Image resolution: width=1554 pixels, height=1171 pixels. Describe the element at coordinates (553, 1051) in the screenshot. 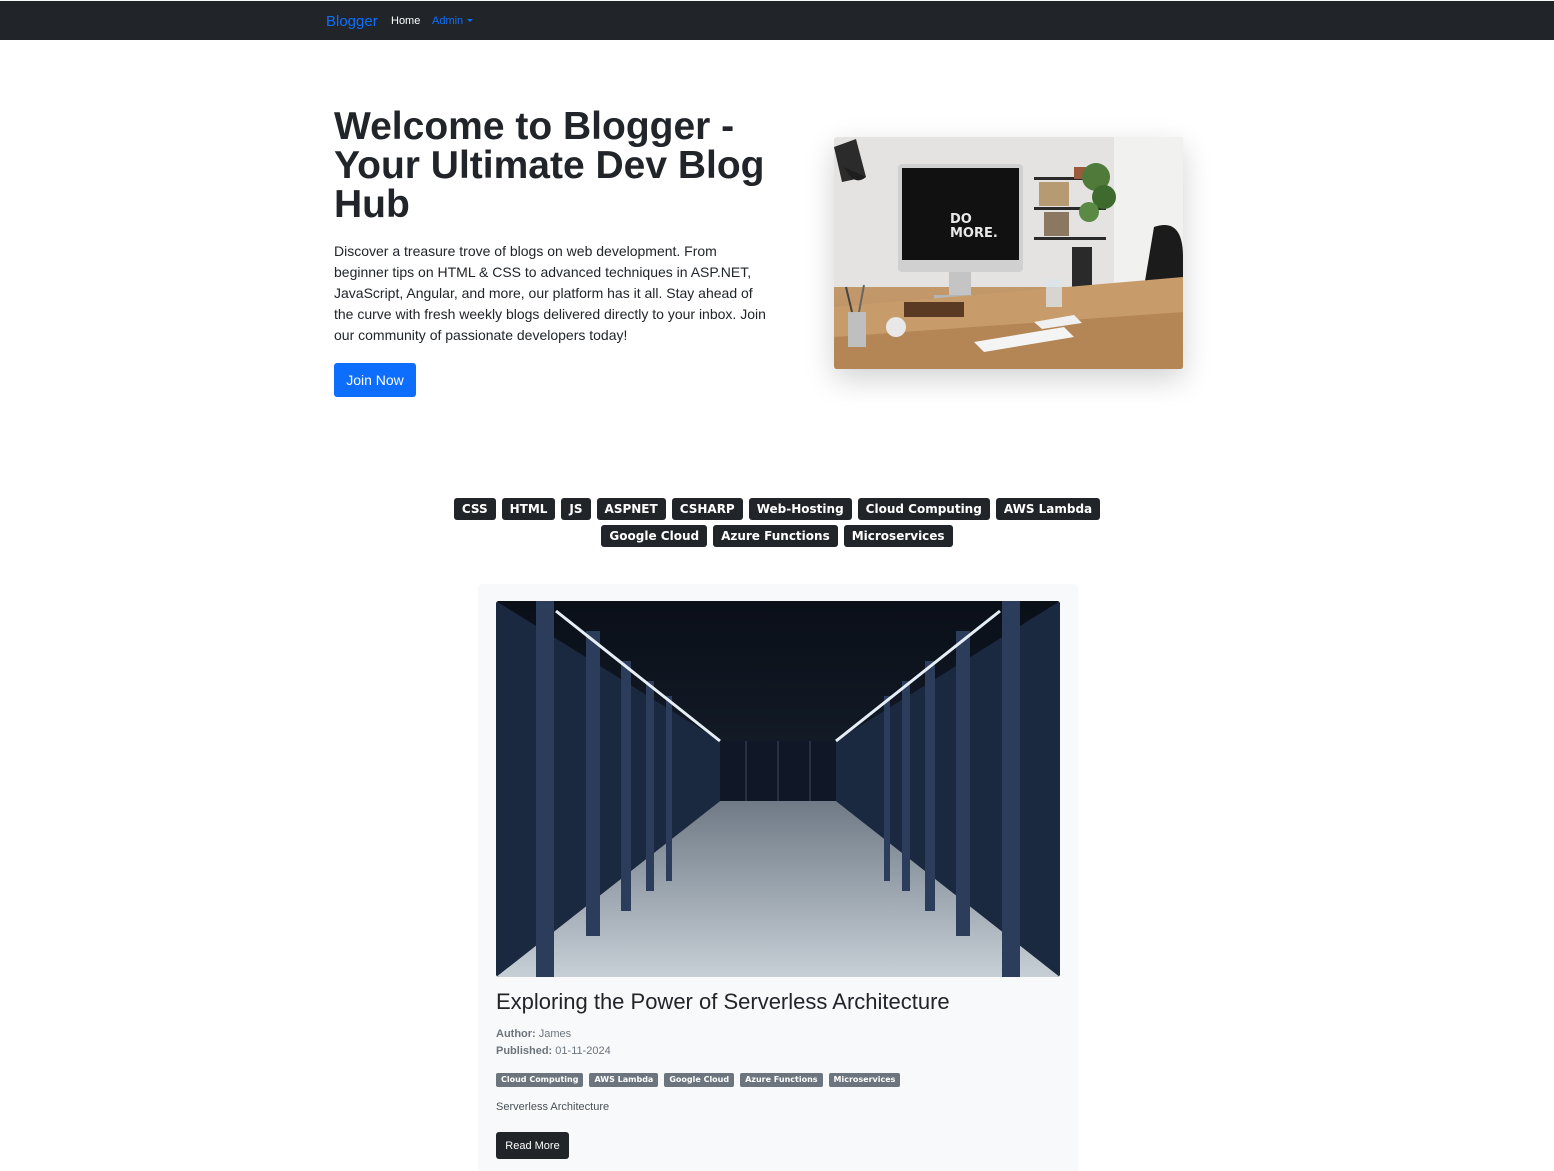

I see `post-published: Published: 01-11-2024` at that location.